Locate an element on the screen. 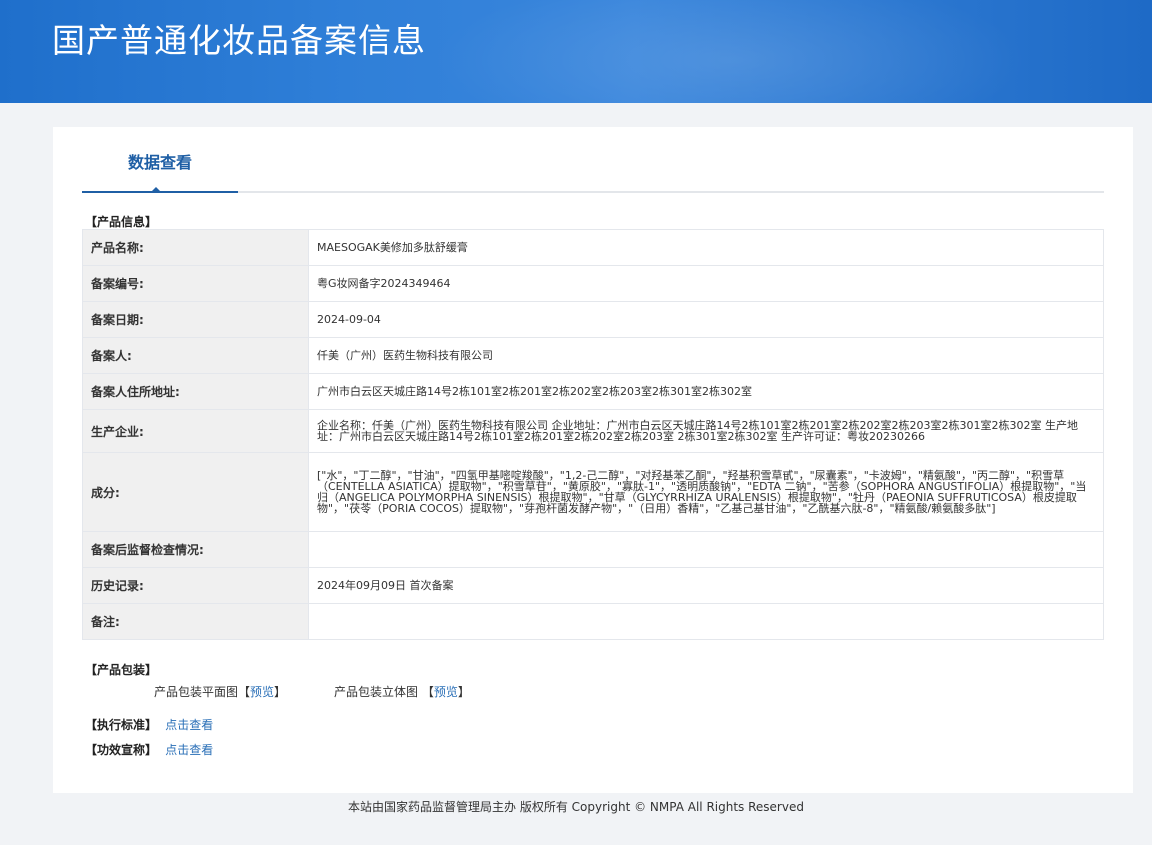  field-label: 历史记录: is located at coordinates (195, 585).